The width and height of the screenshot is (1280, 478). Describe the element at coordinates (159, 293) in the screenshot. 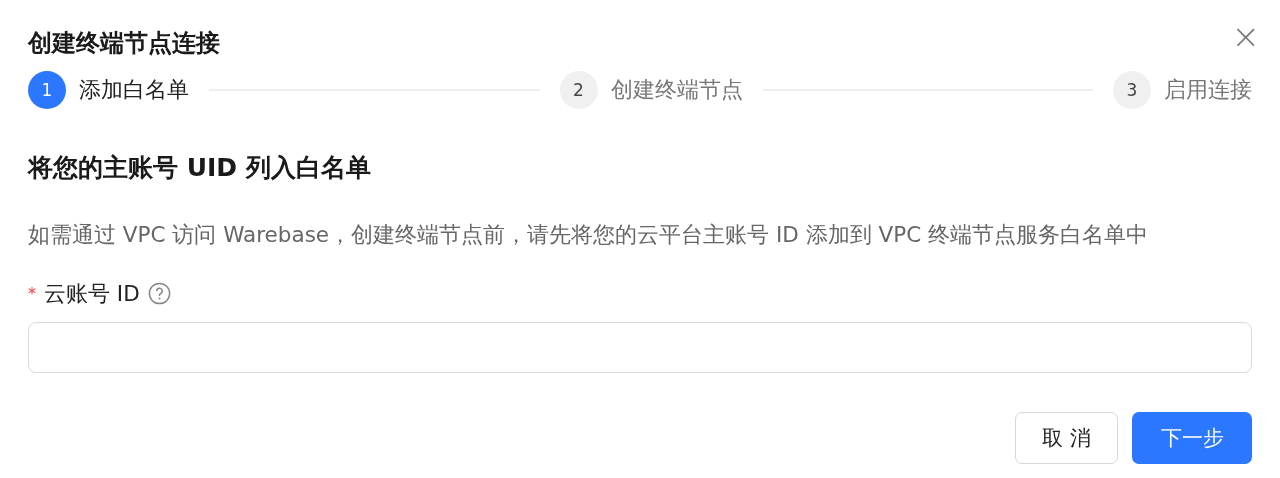

I see `help-icon` at that location.